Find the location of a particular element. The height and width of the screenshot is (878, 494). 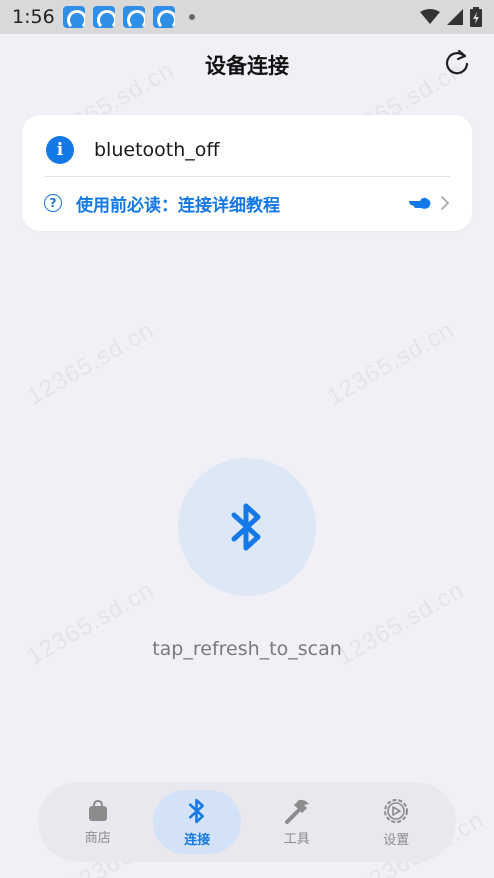

page-title: 设备连接 is located at coordinates (247, 66).